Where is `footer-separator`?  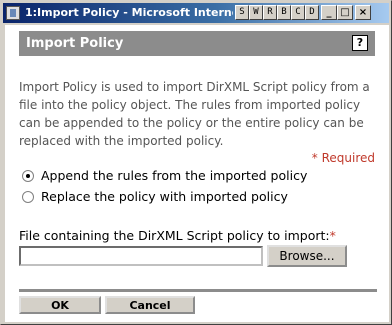 footer-separator is located at coordinates (198, 290).